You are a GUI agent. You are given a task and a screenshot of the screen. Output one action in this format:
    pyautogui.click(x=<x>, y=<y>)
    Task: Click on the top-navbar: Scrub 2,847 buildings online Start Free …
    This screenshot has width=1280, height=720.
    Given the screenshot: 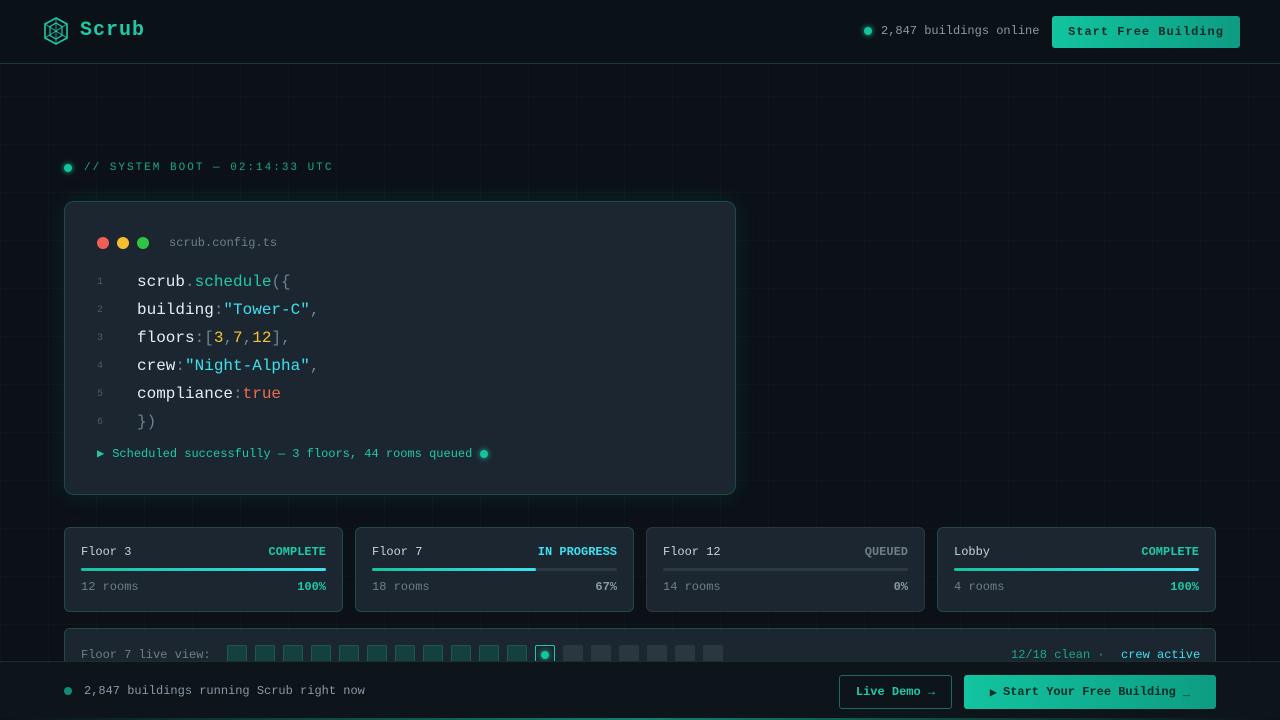 What is the action you would take?
    pyautogui.click(x=640, y=32)
    